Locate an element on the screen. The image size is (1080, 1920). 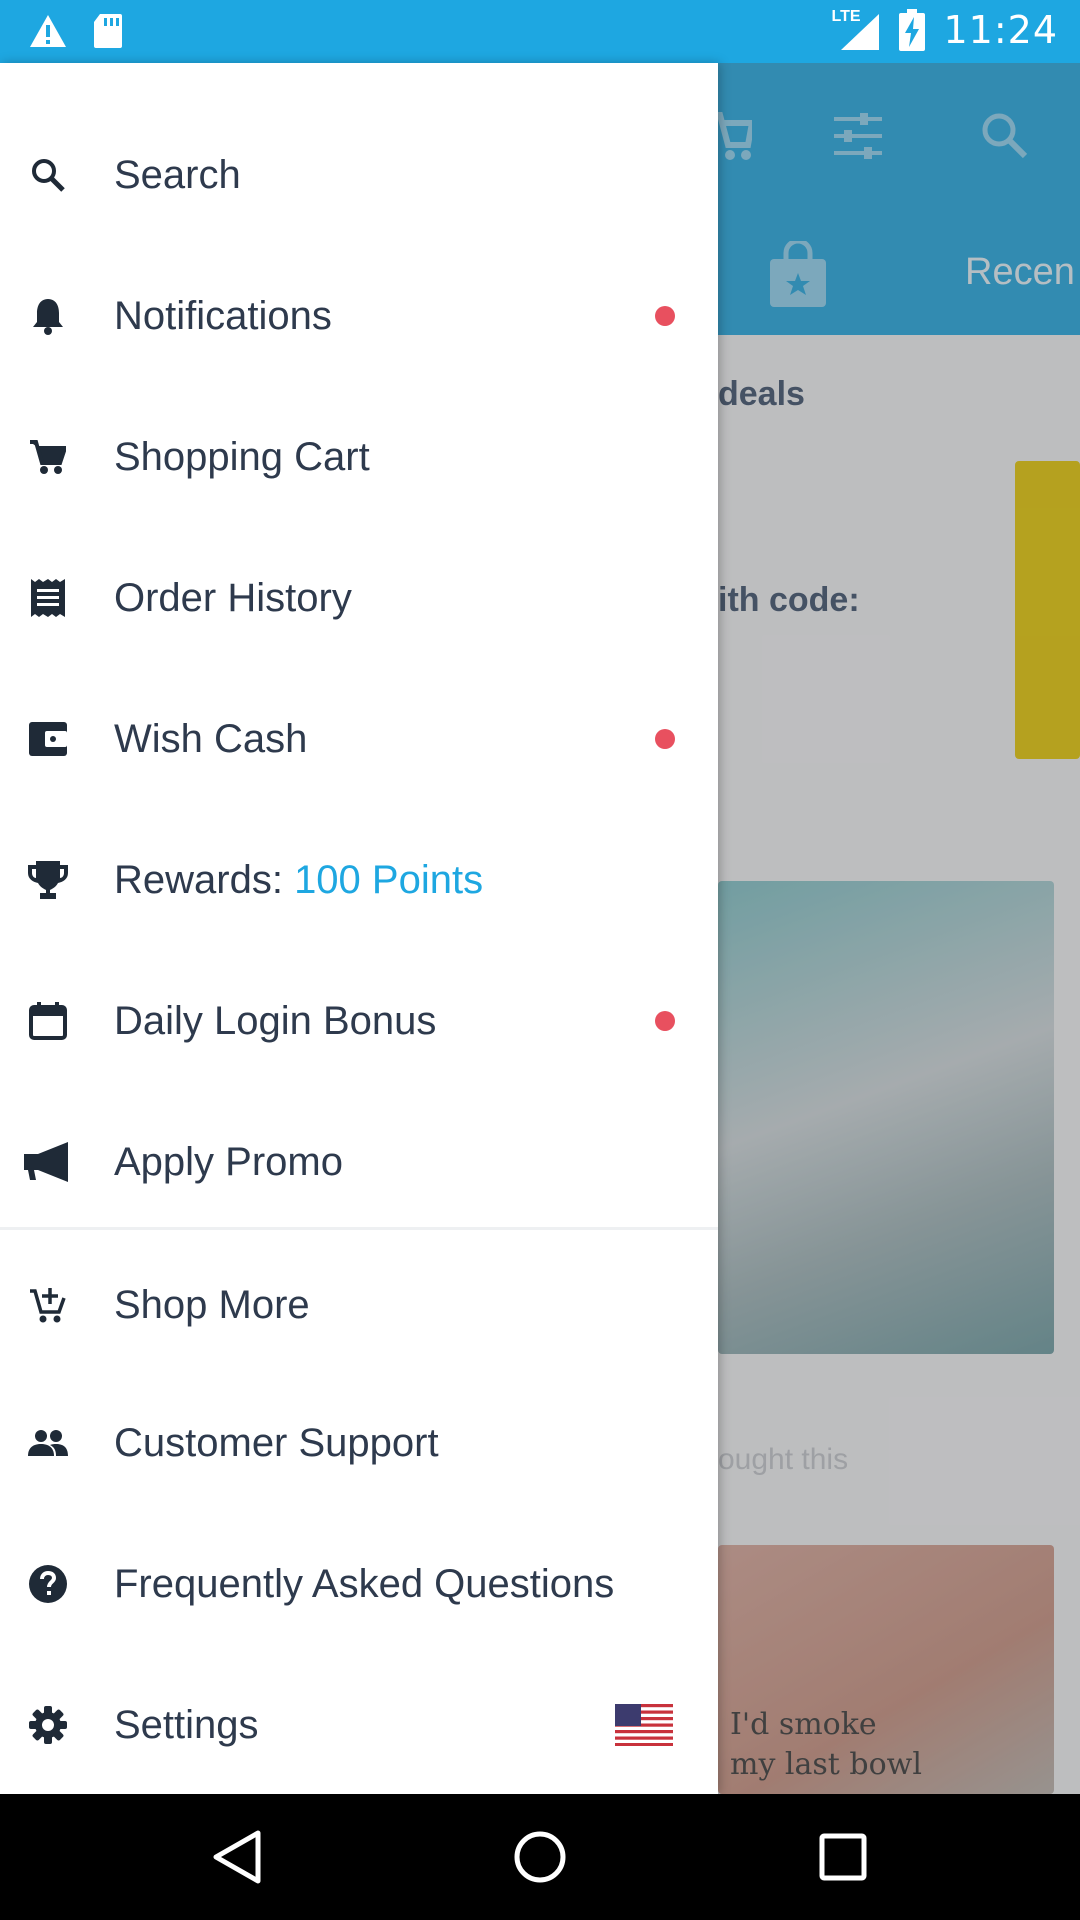
menu-label: Shopping Cart is located at coordinates (242, 456).